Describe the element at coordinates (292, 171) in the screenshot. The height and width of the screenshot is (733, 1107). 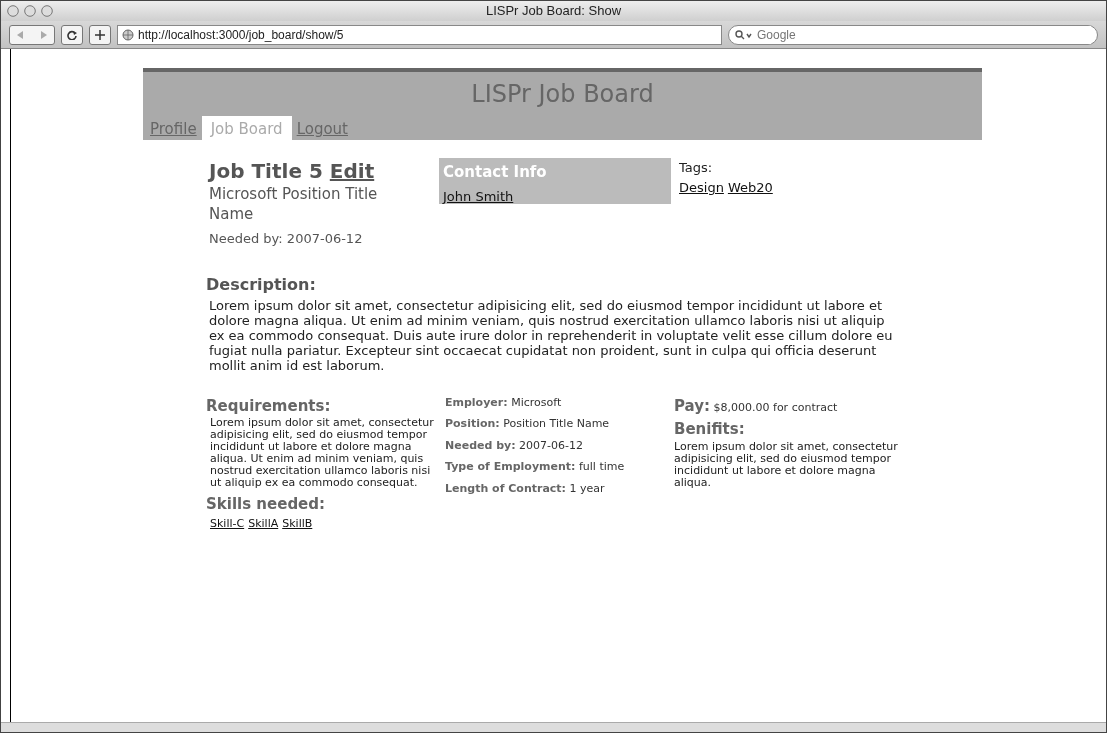
I see `job-title: Job Title 5 Edit` at that location.